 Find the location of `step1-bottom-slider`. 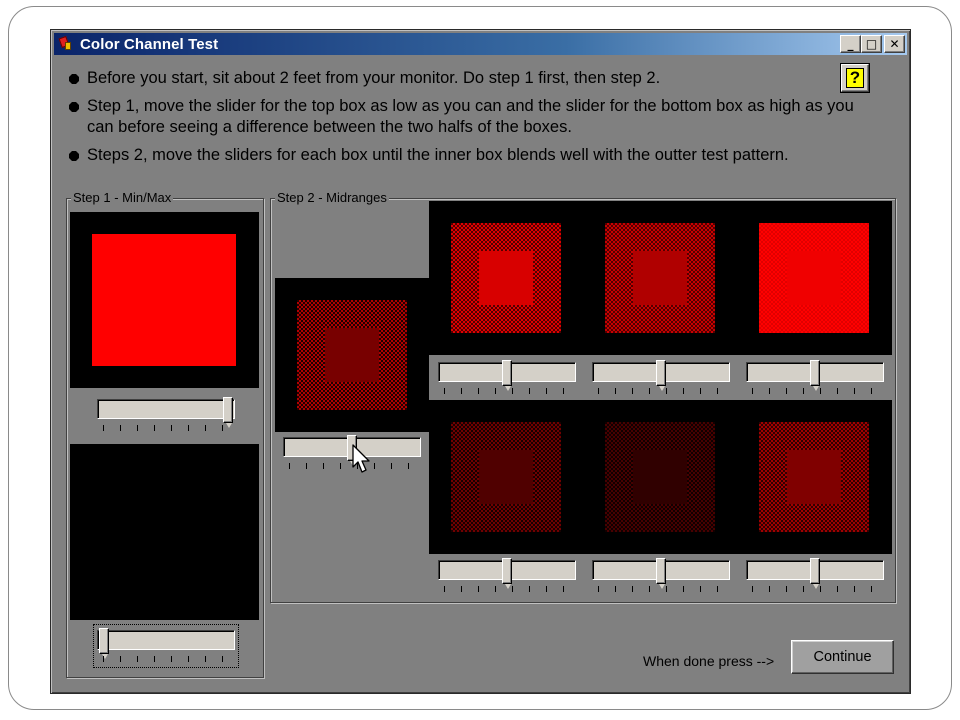

step1-bottom-slider is located at coordinates (166, 646).